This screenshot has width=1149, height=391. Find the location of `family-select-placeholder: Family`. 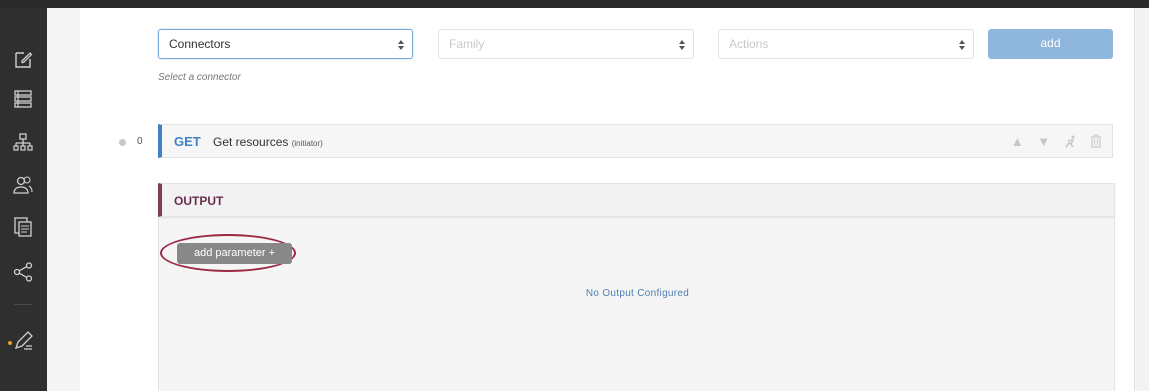

family-select-placeholder: Family is located at coordinates (467, 44).